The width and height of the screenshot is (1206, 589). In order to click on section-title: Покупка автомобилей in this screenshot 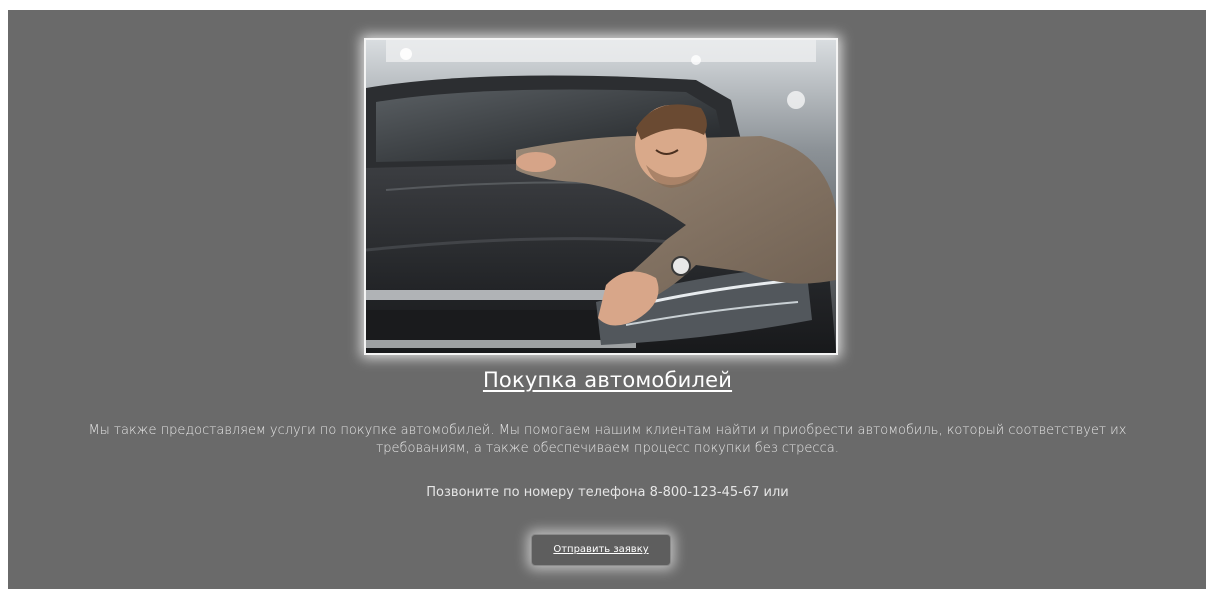, I will do `click(607, 380)`.